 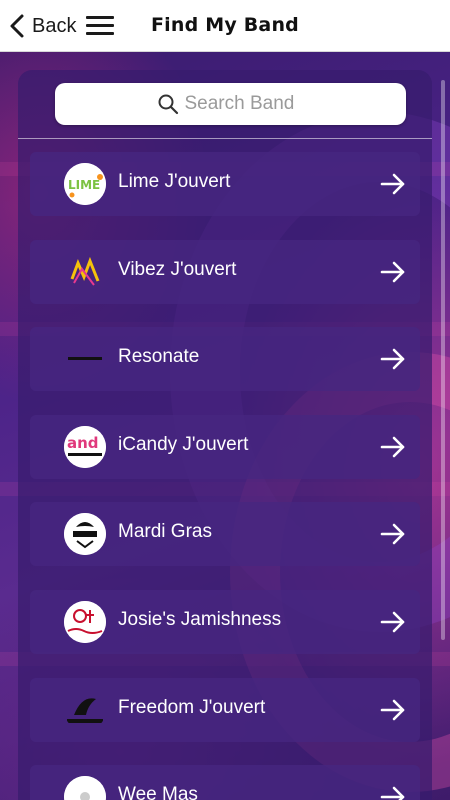 I want to click on band-name: Vibez J'ouvert, so click(x=177, y=269).